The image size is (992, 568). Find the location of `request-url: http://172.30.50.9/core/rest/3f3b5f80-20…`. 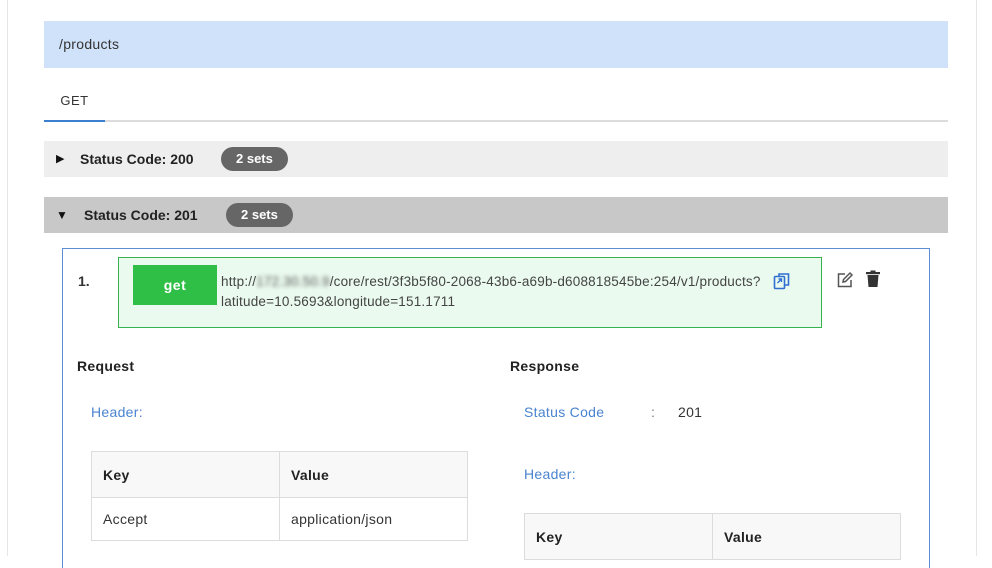

request-url: http://172.30.50.9/core/rest/3f3b5f80-20… is located at coordinates (491, 292).